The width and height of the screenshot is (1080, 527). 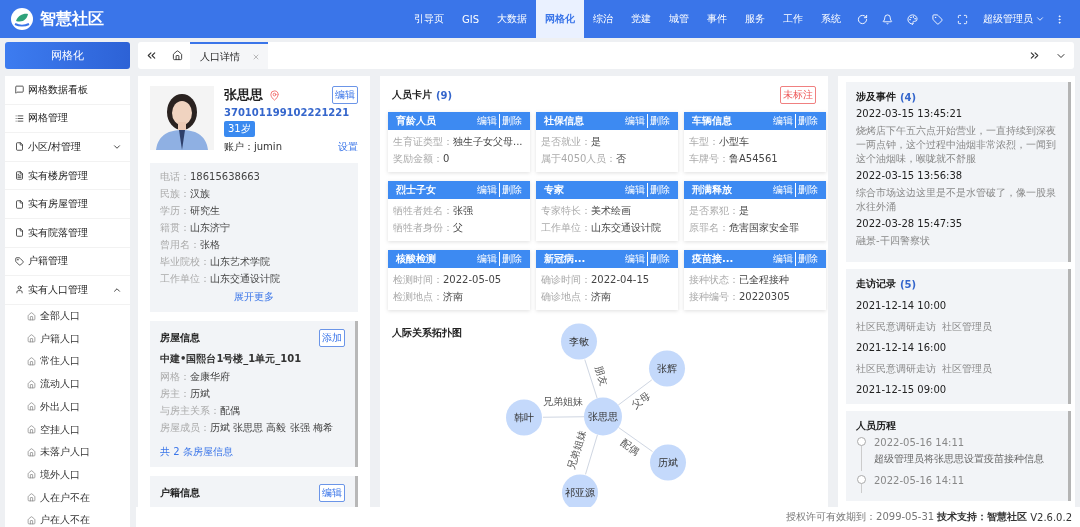 I want to click on nav-tab: 网格化, so click(x=560, y=19).